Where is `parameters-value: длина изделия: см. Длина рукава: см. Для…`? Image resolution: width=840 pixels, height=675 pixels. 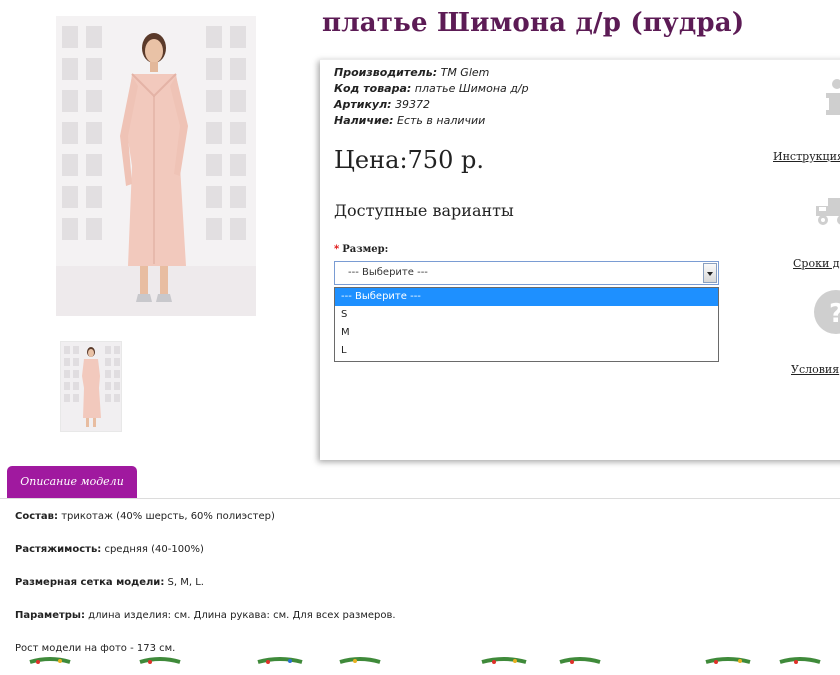
parameters-value: длина изделия: см. Длина рукава: см. Для… is located at coordinates (240, 615).